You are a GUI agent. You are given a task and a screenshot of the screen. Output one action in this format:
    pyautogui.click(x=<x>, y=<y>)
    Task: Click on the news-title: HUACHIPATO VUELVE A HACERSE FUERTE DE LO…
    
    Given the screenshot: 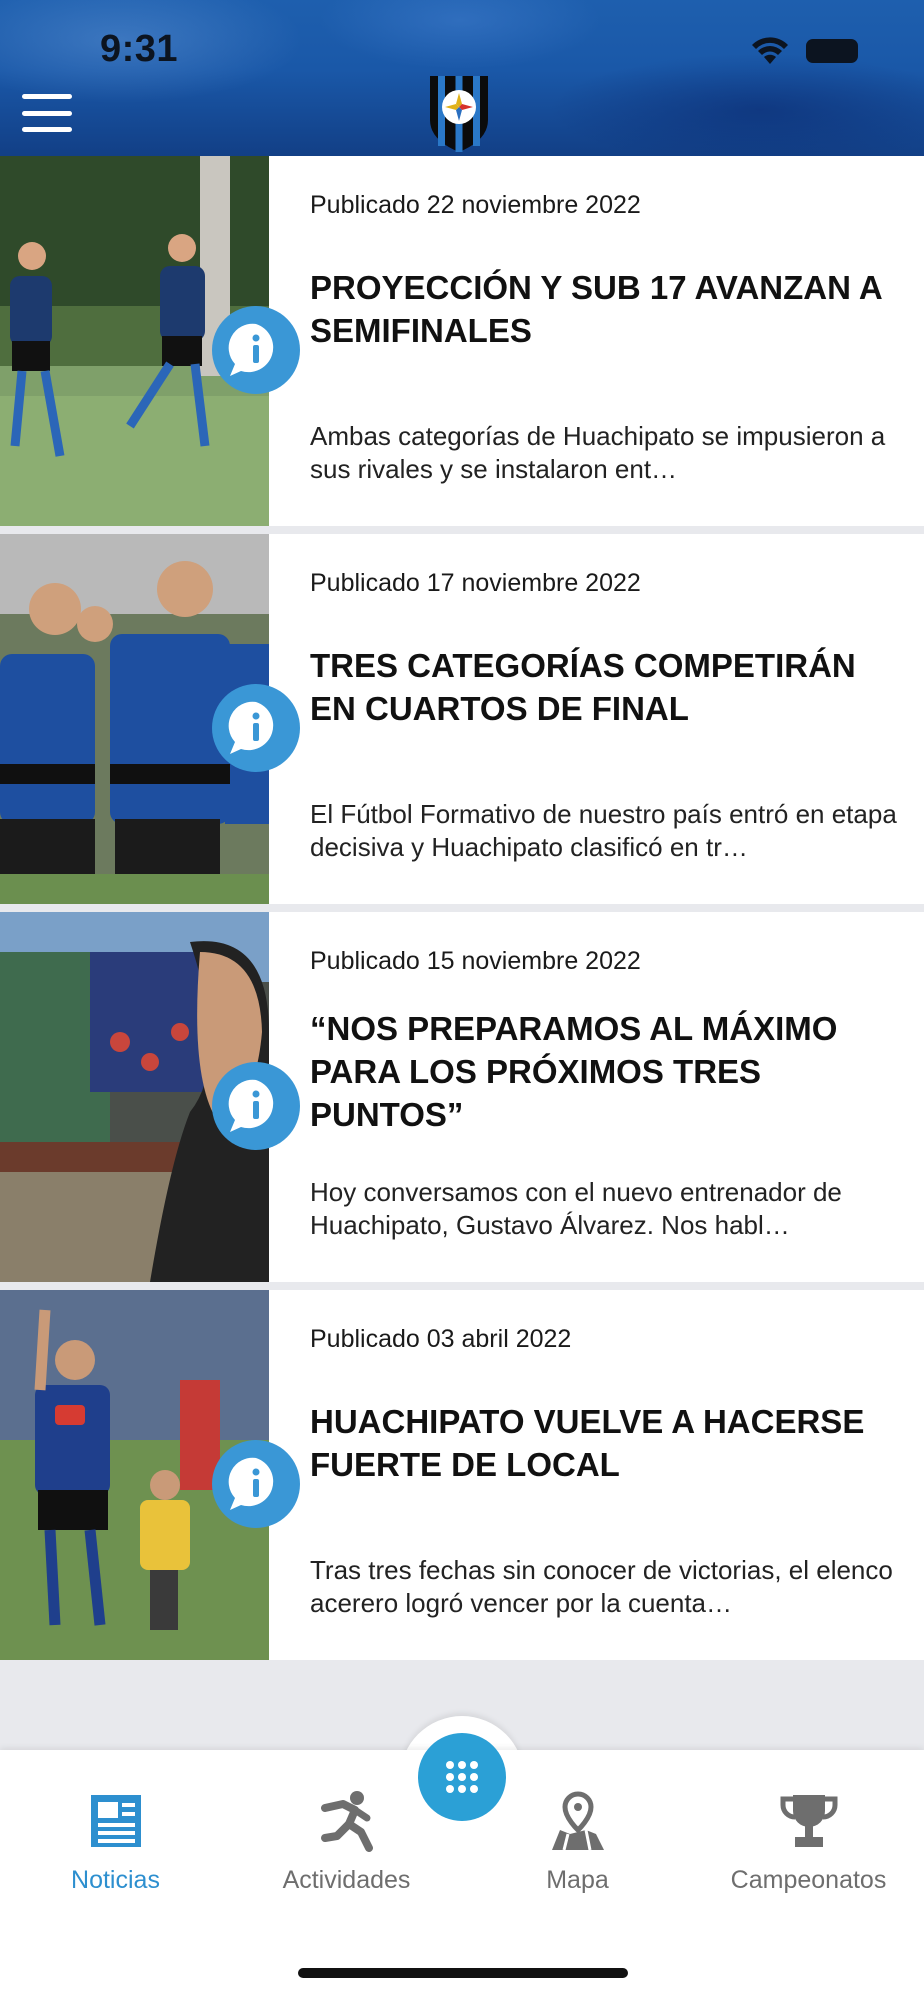 What is the action you would take?
    pyautogui.click(x=587, y=1443)
    